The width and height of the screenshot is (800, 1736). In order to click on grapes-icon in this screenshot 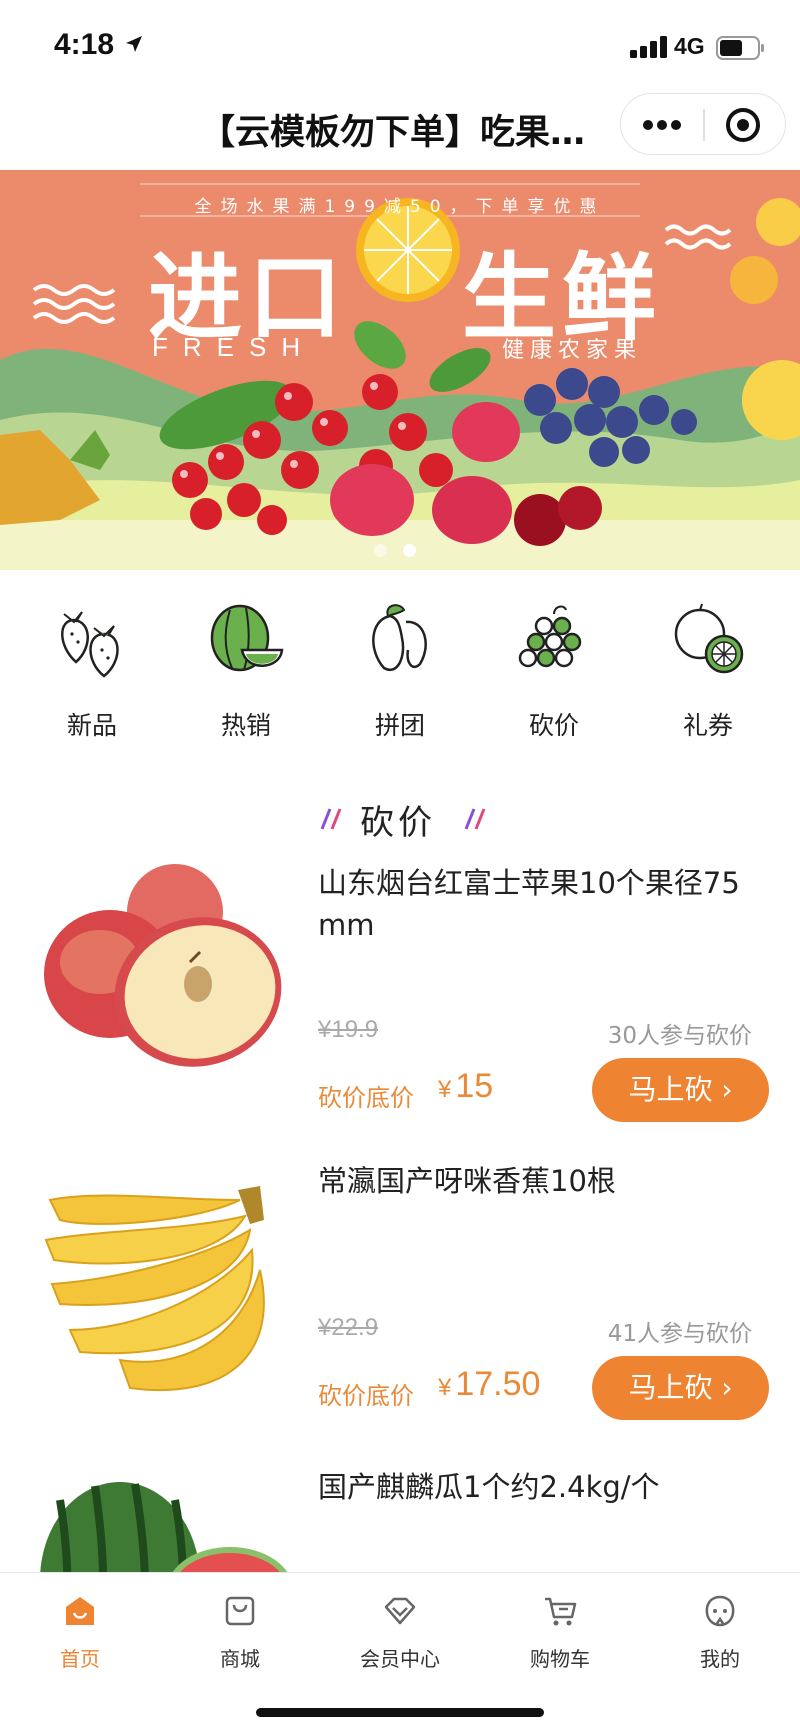, I will do `click(550, 636)`.